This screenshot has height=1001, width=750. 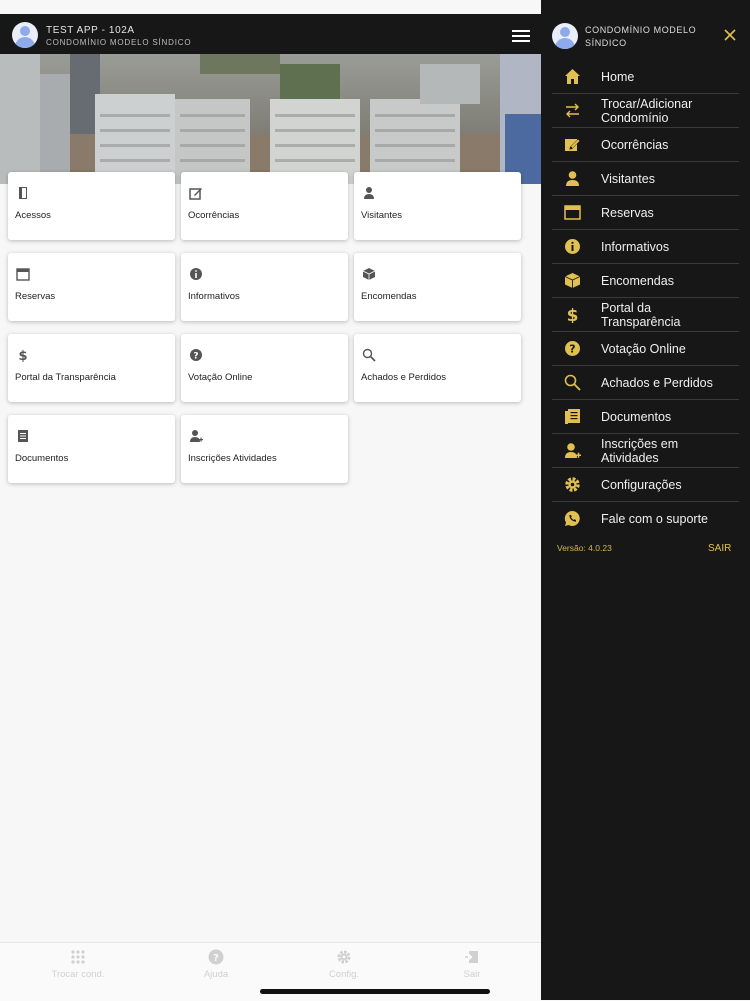 I want to click on tile-label: Reservas, so click(x=35, y=296).